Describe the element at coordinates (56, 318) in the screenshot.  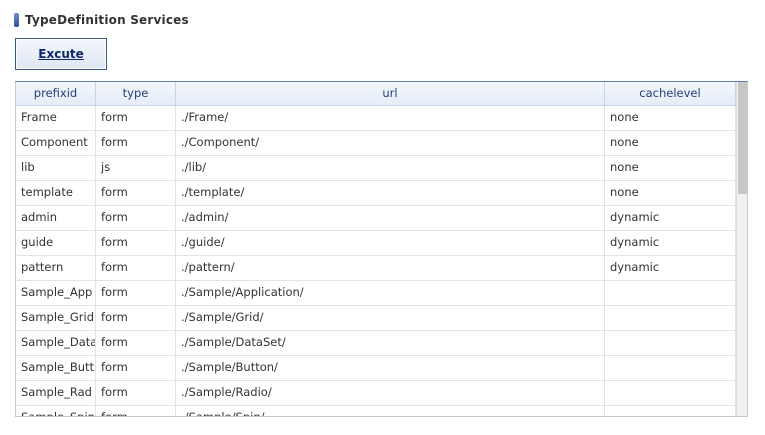
I see `cell-prefixid: Sample_Grid` at that location.